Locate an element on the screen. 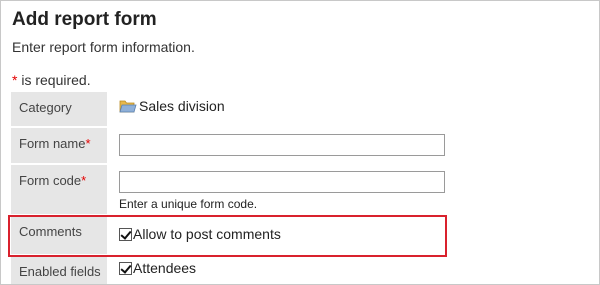 The height and width of the screenshot is (285, 600). form-code-label-text: Form code is located at coordinates (50, 180).